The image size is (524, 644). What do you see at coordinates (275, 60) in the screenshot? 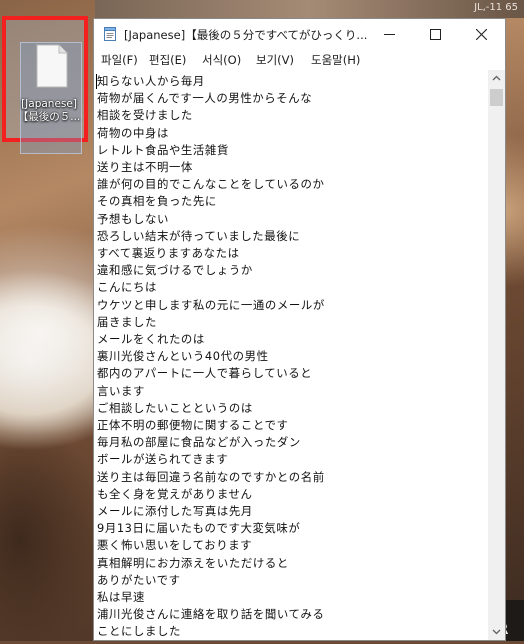
I see `menu-view: 보기(V)` at bounding box center [275, 60].